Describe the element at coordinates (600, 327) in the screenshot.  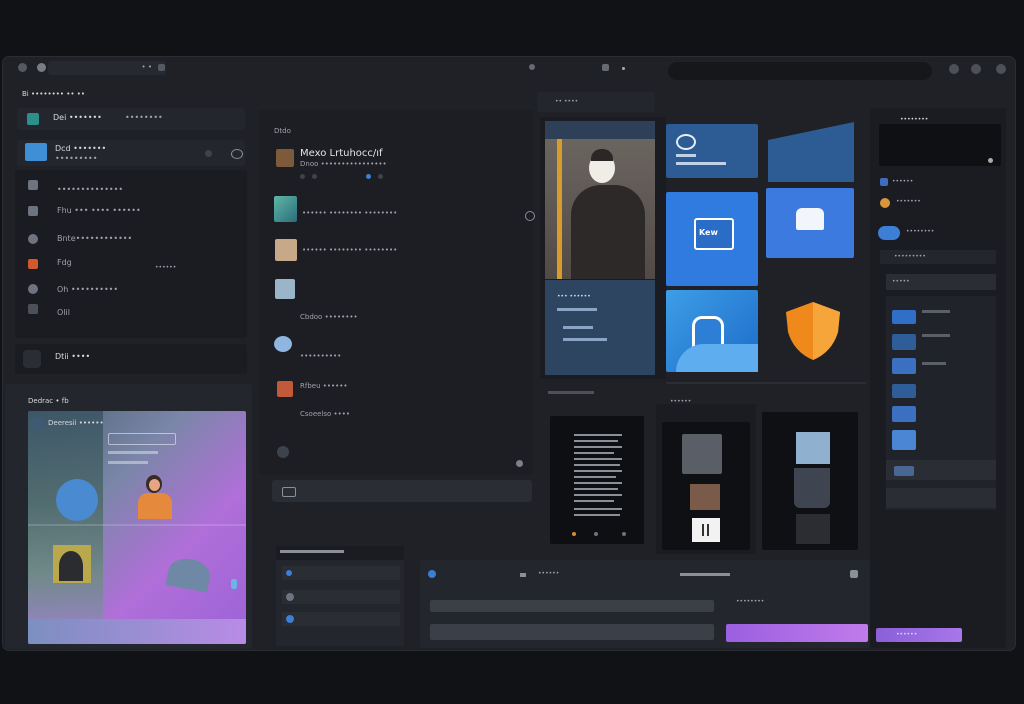
I see `gallery-card: ••• ••••••` at that location.